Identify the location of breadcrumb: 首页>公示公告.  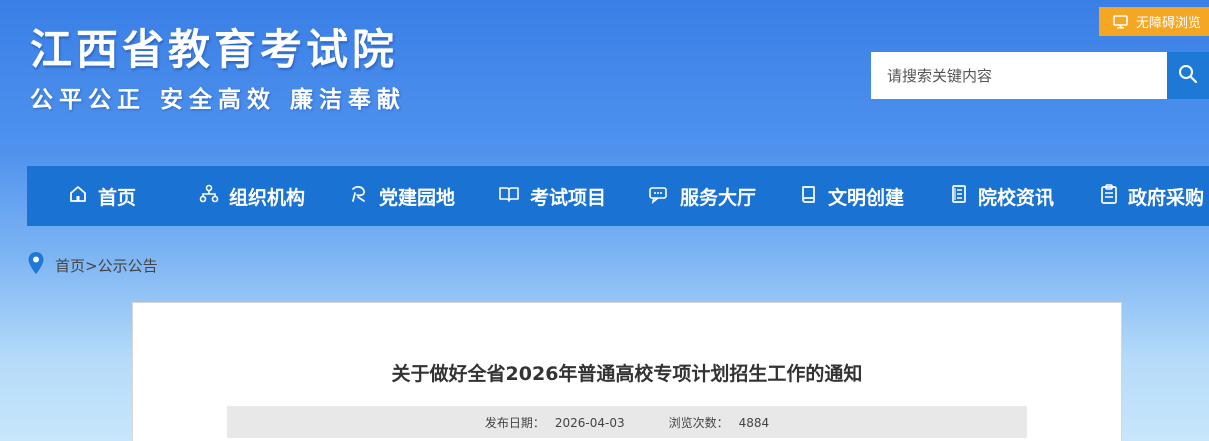
(92, 265).